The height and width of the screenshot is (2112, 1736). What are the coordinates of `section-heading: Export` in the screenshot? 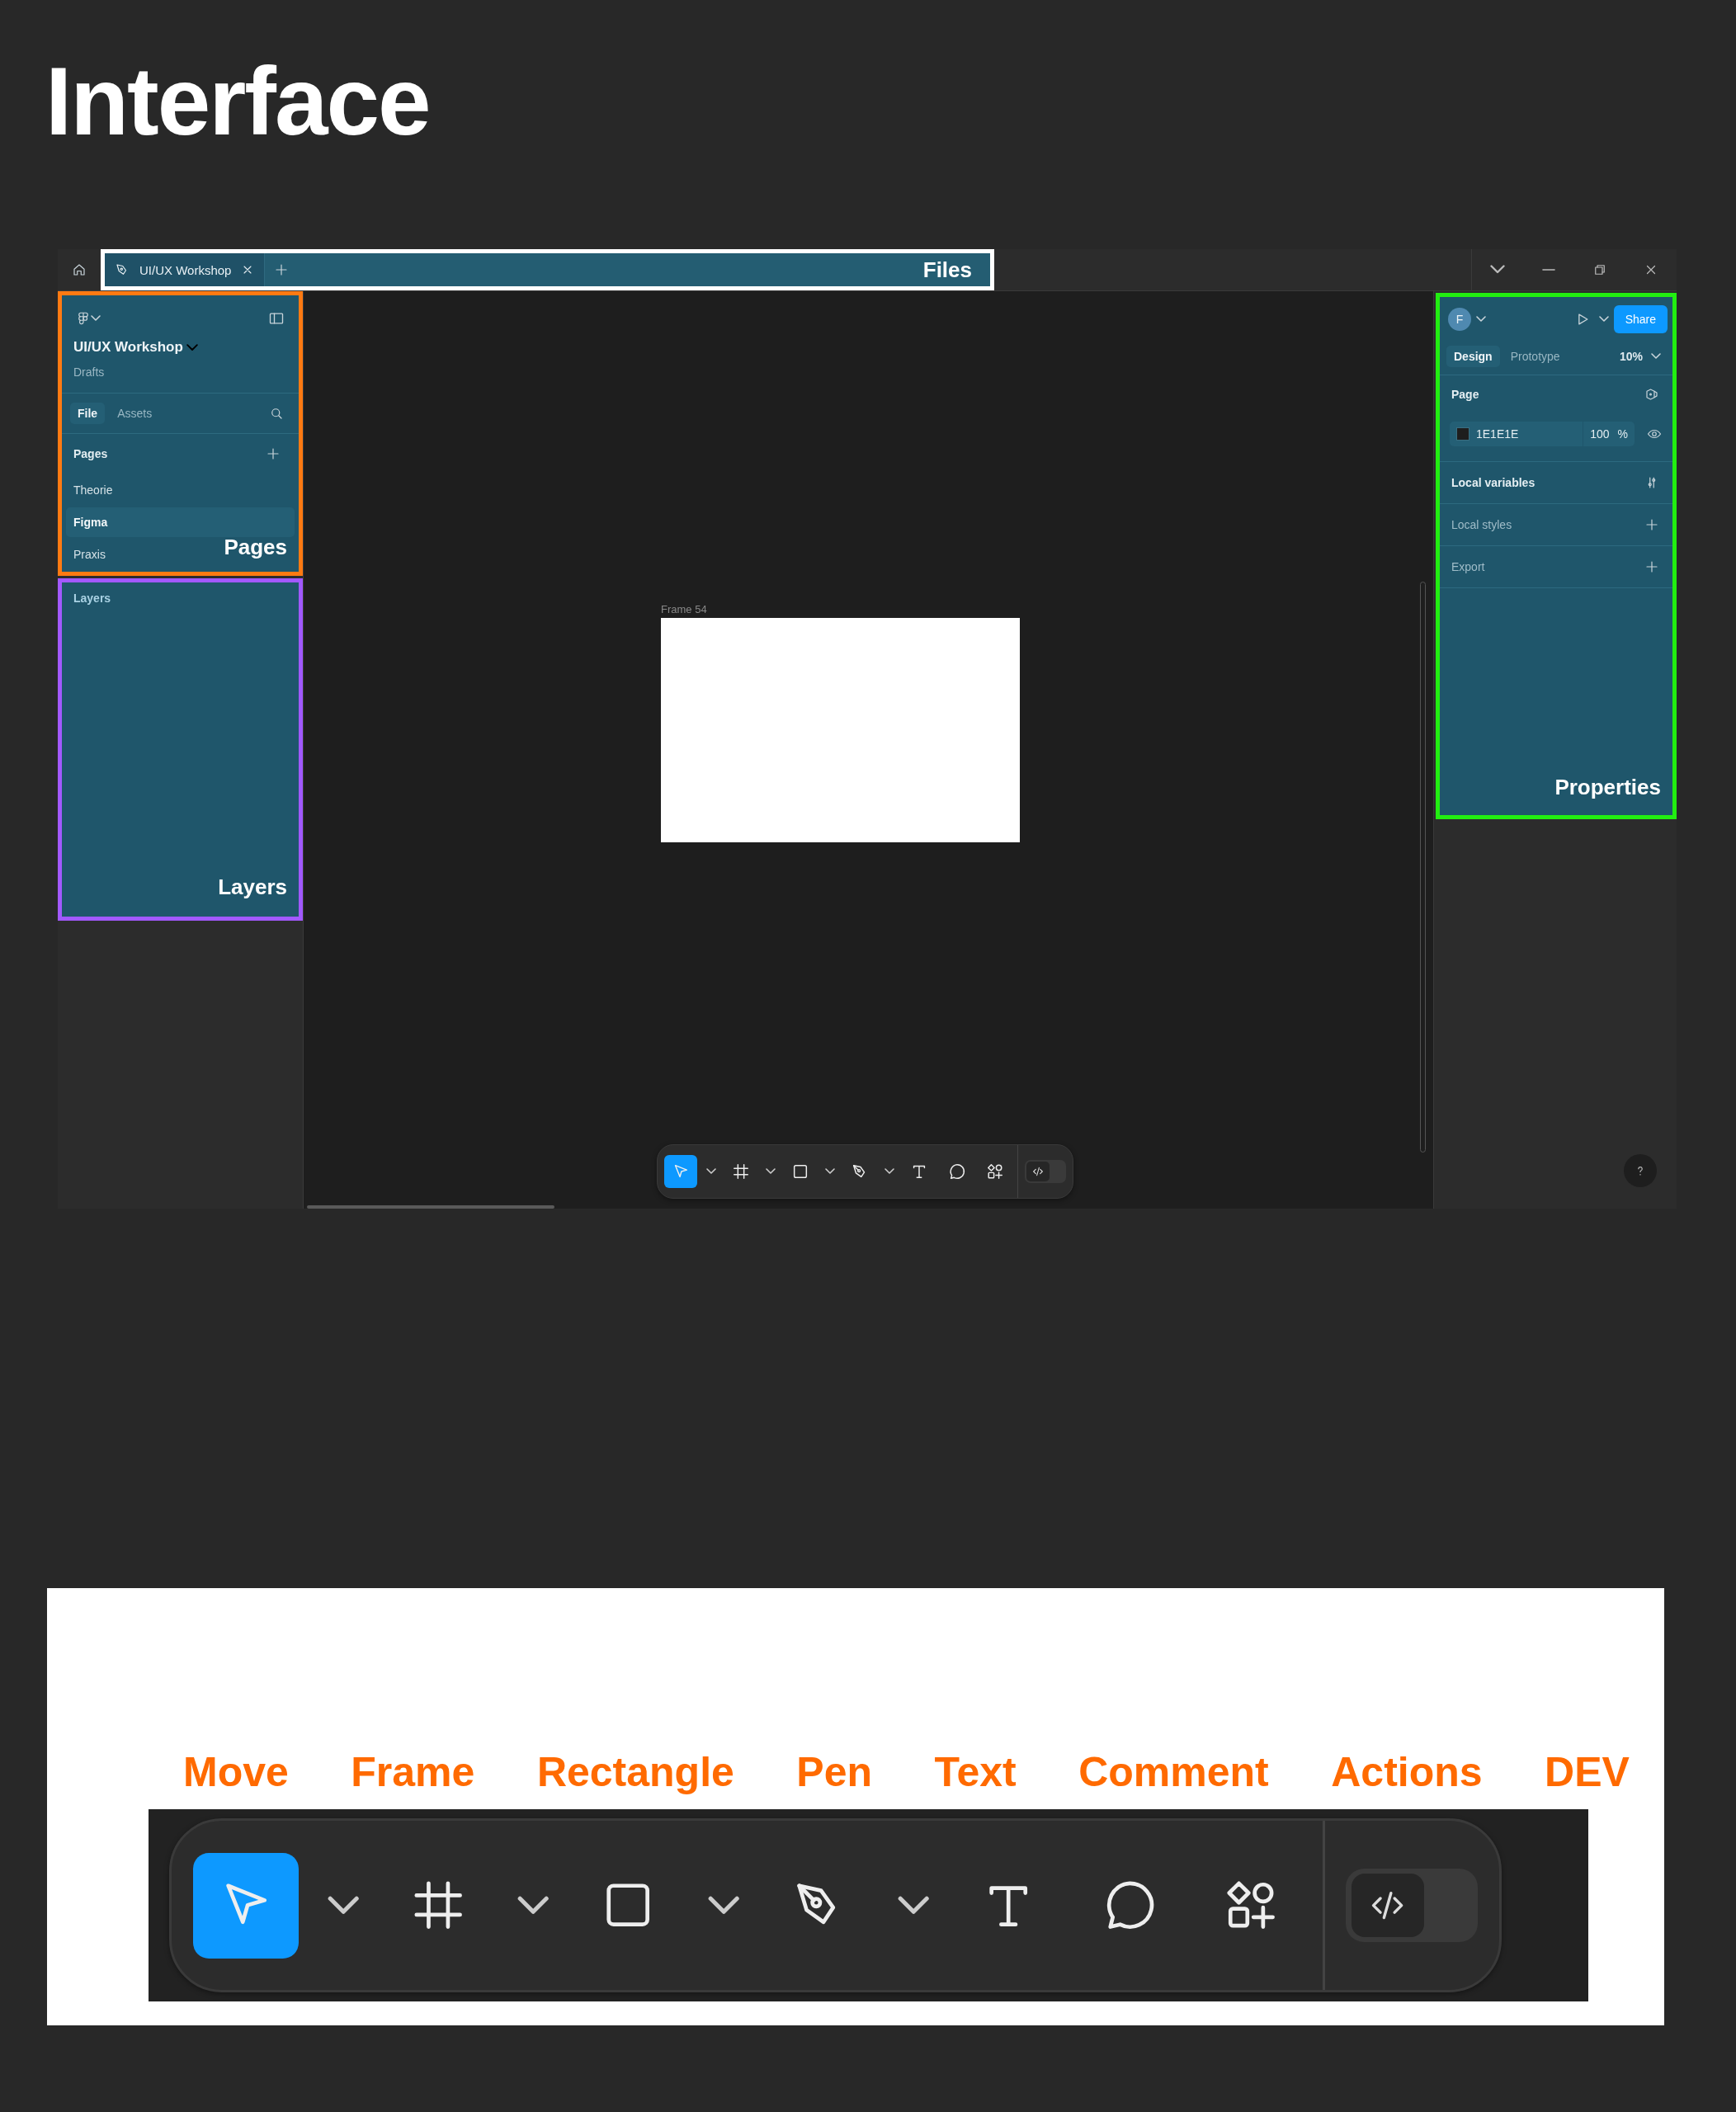 It's located at (1468, 566).